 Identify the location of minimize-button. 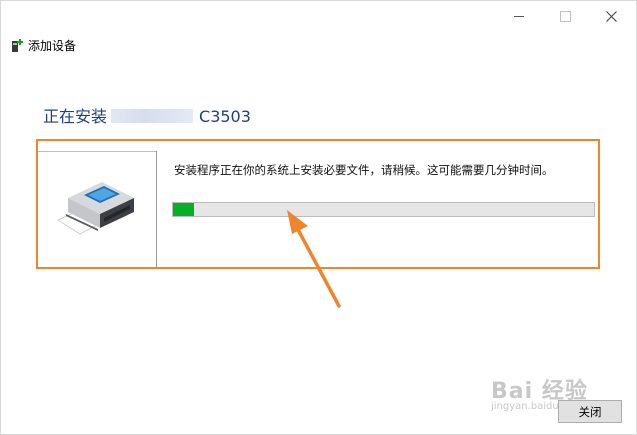
(519, 16).